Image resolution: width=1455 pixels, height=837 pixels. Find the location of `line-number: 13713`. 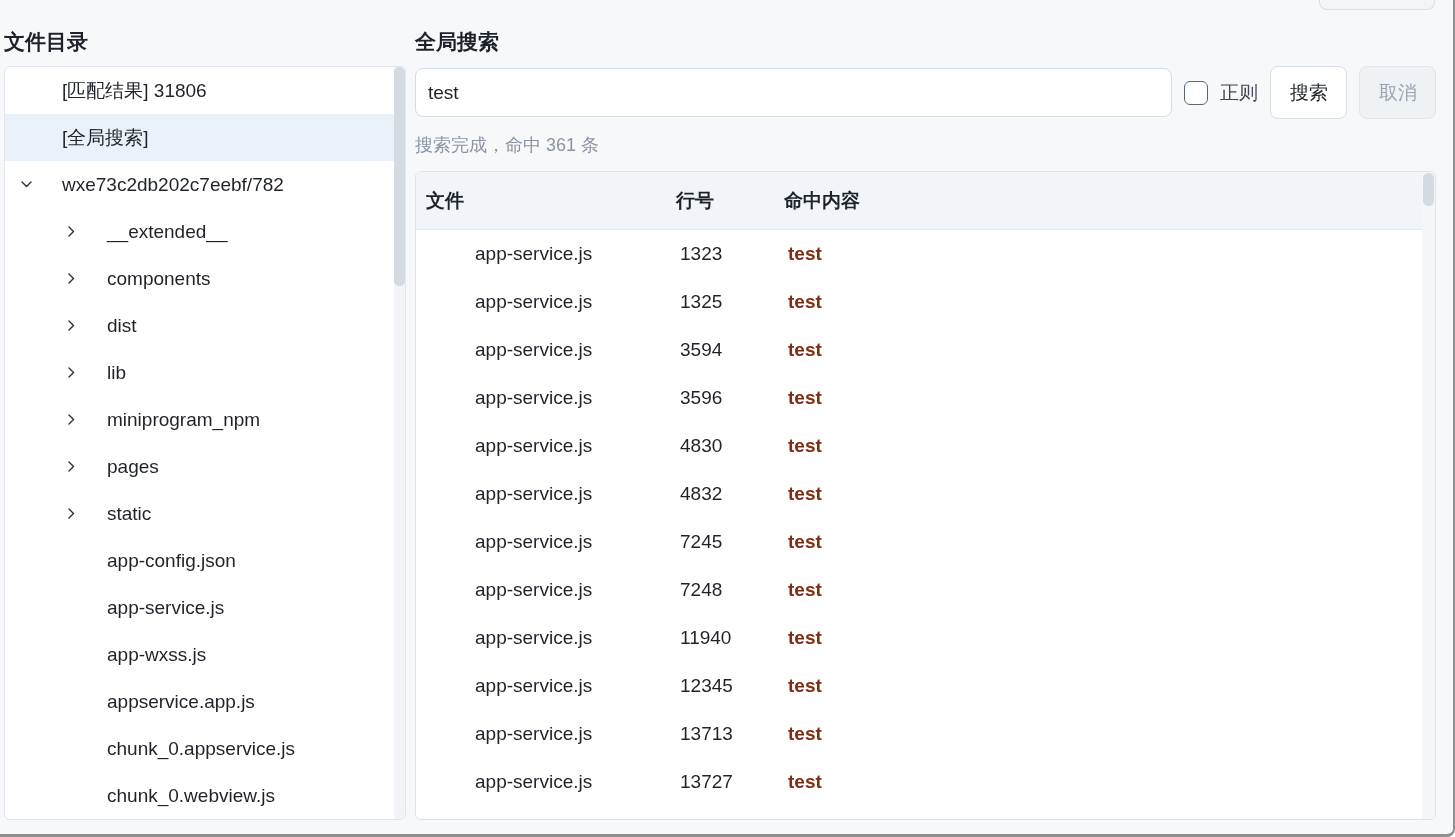

line-number: 13713 is located at coordinates (706, 733).